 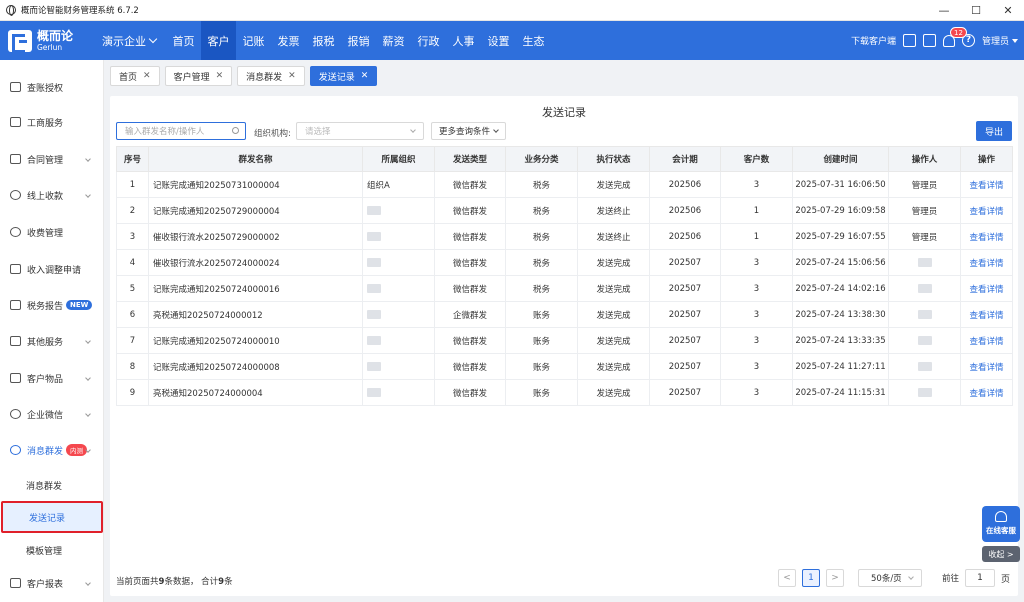 I want to click on next-page-button: >, so click(x=835, y=578).